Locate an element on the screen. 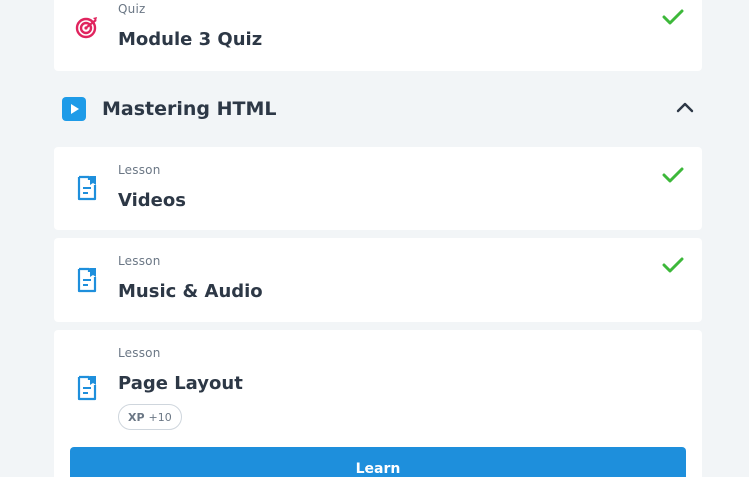 This screenshot has width=749, height=477. xp-value: +10 is located at coordinates (160, 417).